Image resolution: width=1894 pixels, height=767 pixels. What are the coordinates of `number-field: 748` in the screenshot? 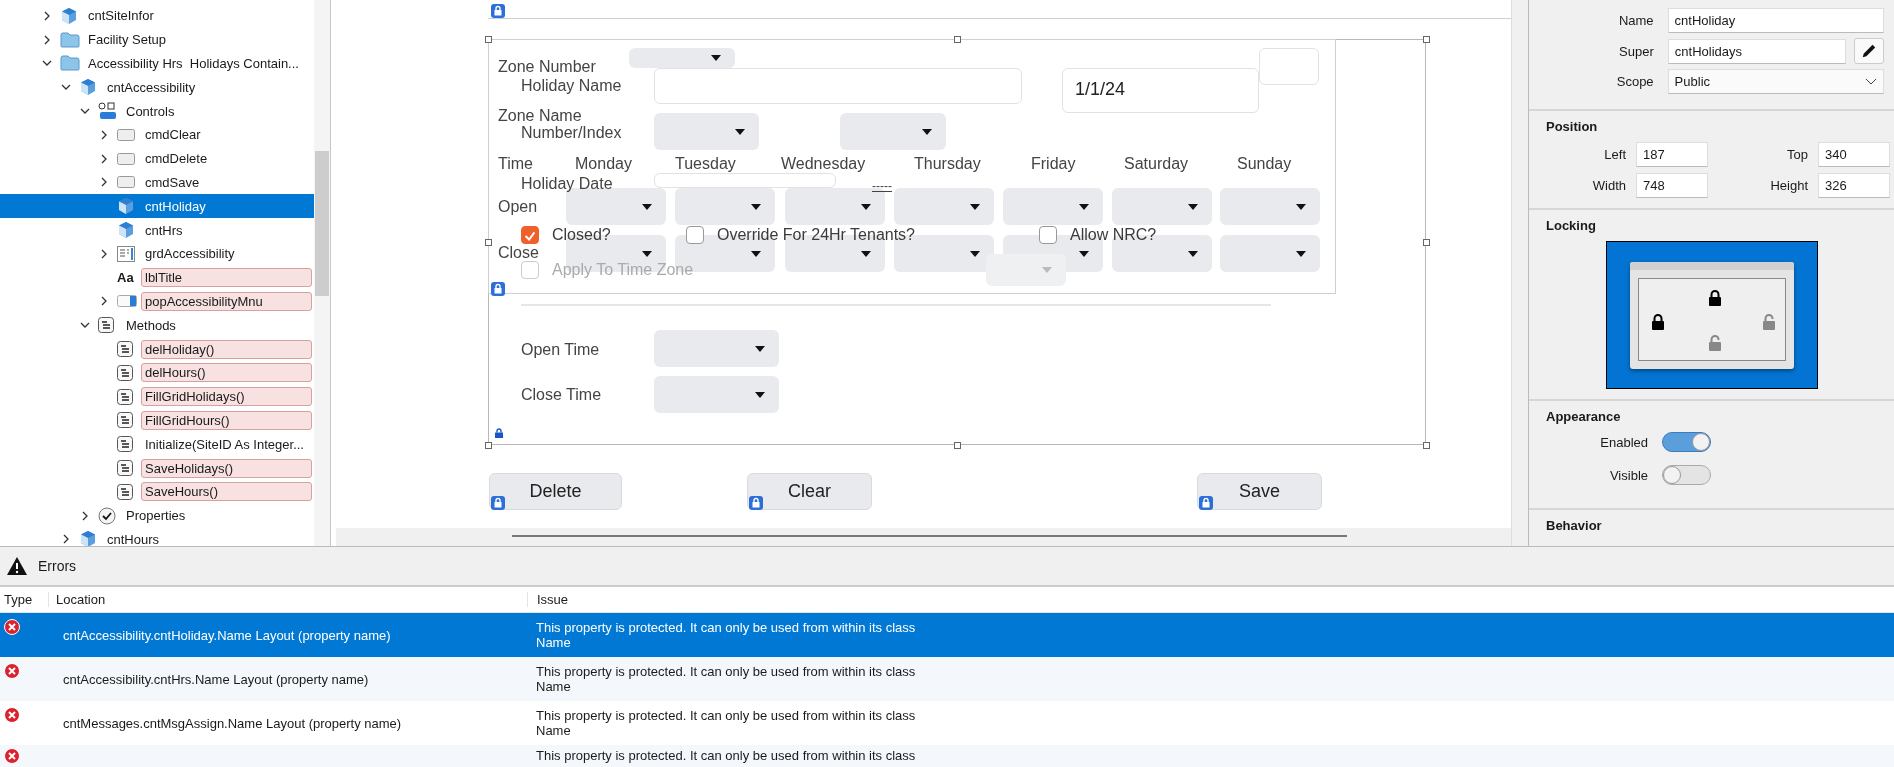 It's located at (1672, 185).